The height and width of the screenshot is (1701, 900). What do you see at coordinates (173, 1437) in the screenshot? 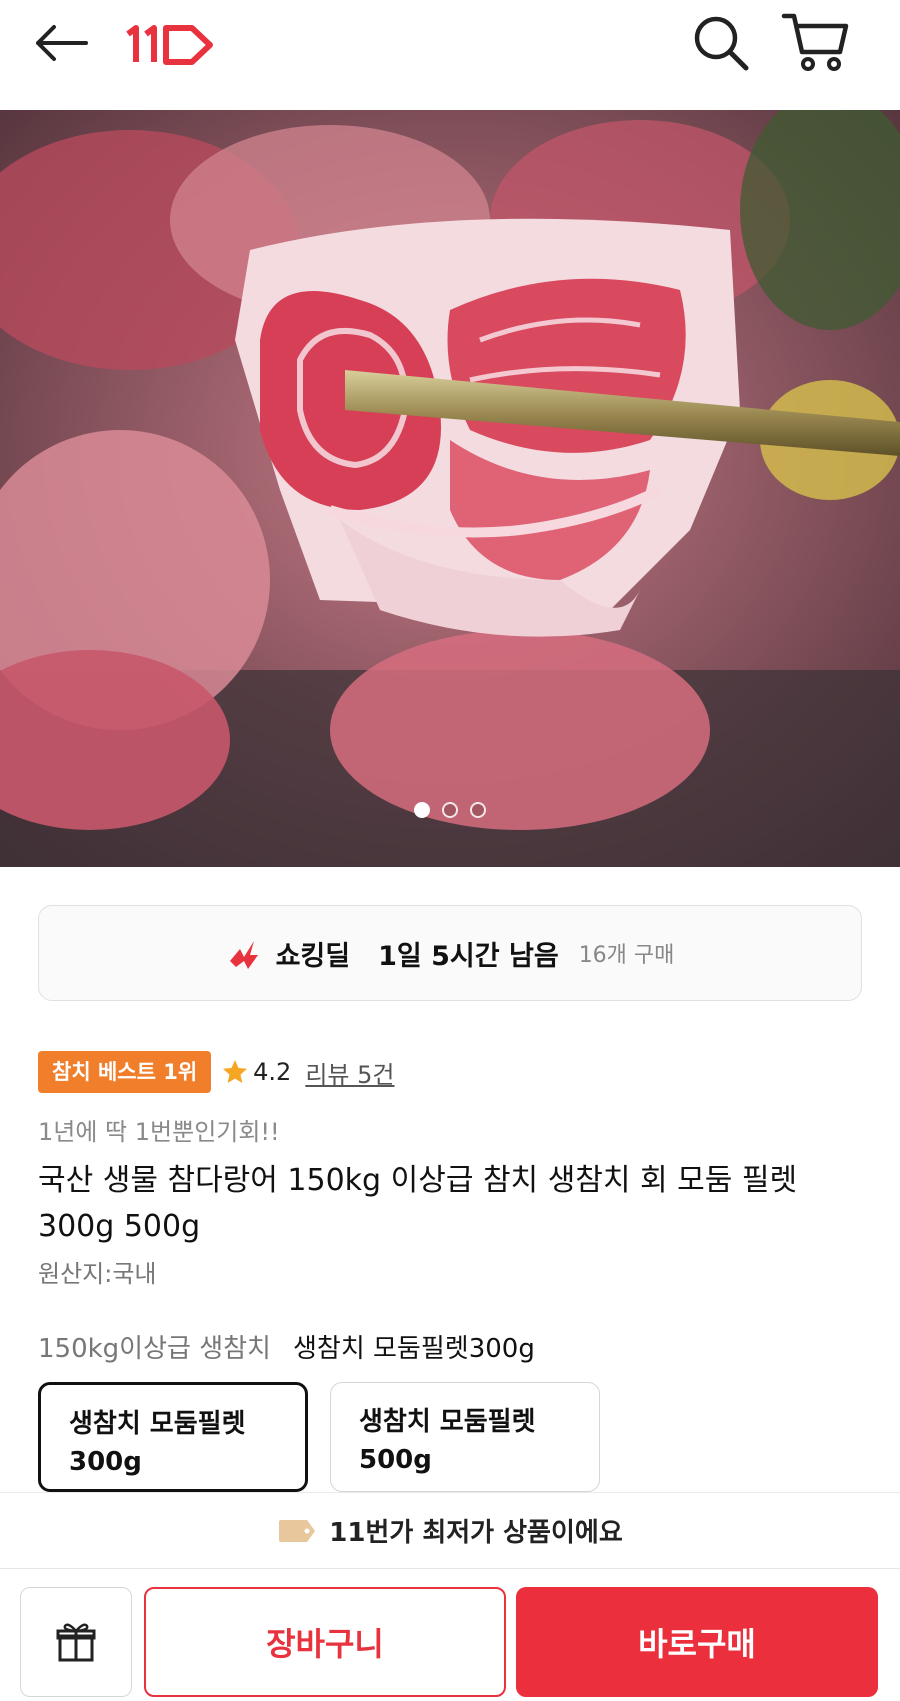
I see `option-card-300g: 생참치 모둠필렛 300g` at bounding box center [173, 1437].